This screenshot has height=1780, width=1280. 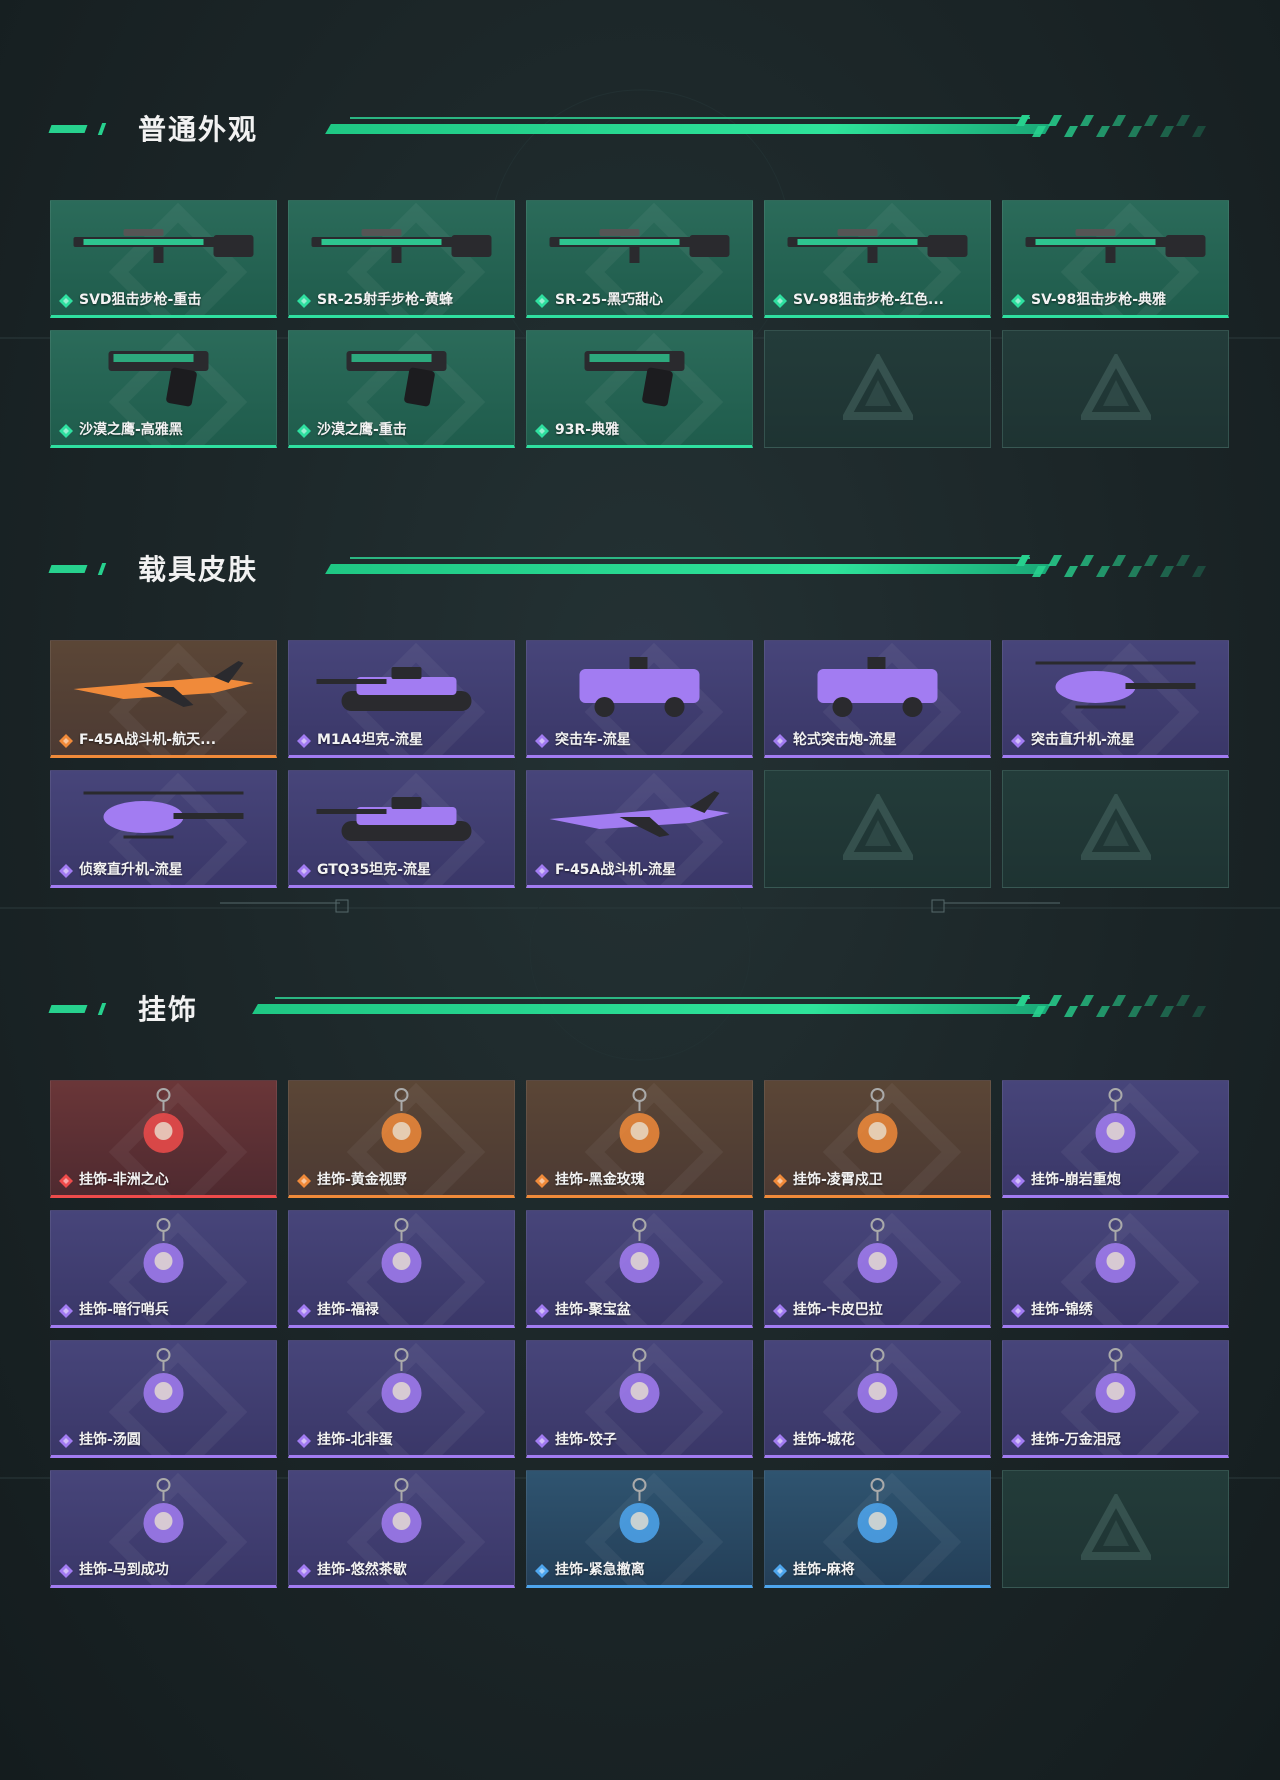 I want to click on truck-icon, so click(x=639, y=685).